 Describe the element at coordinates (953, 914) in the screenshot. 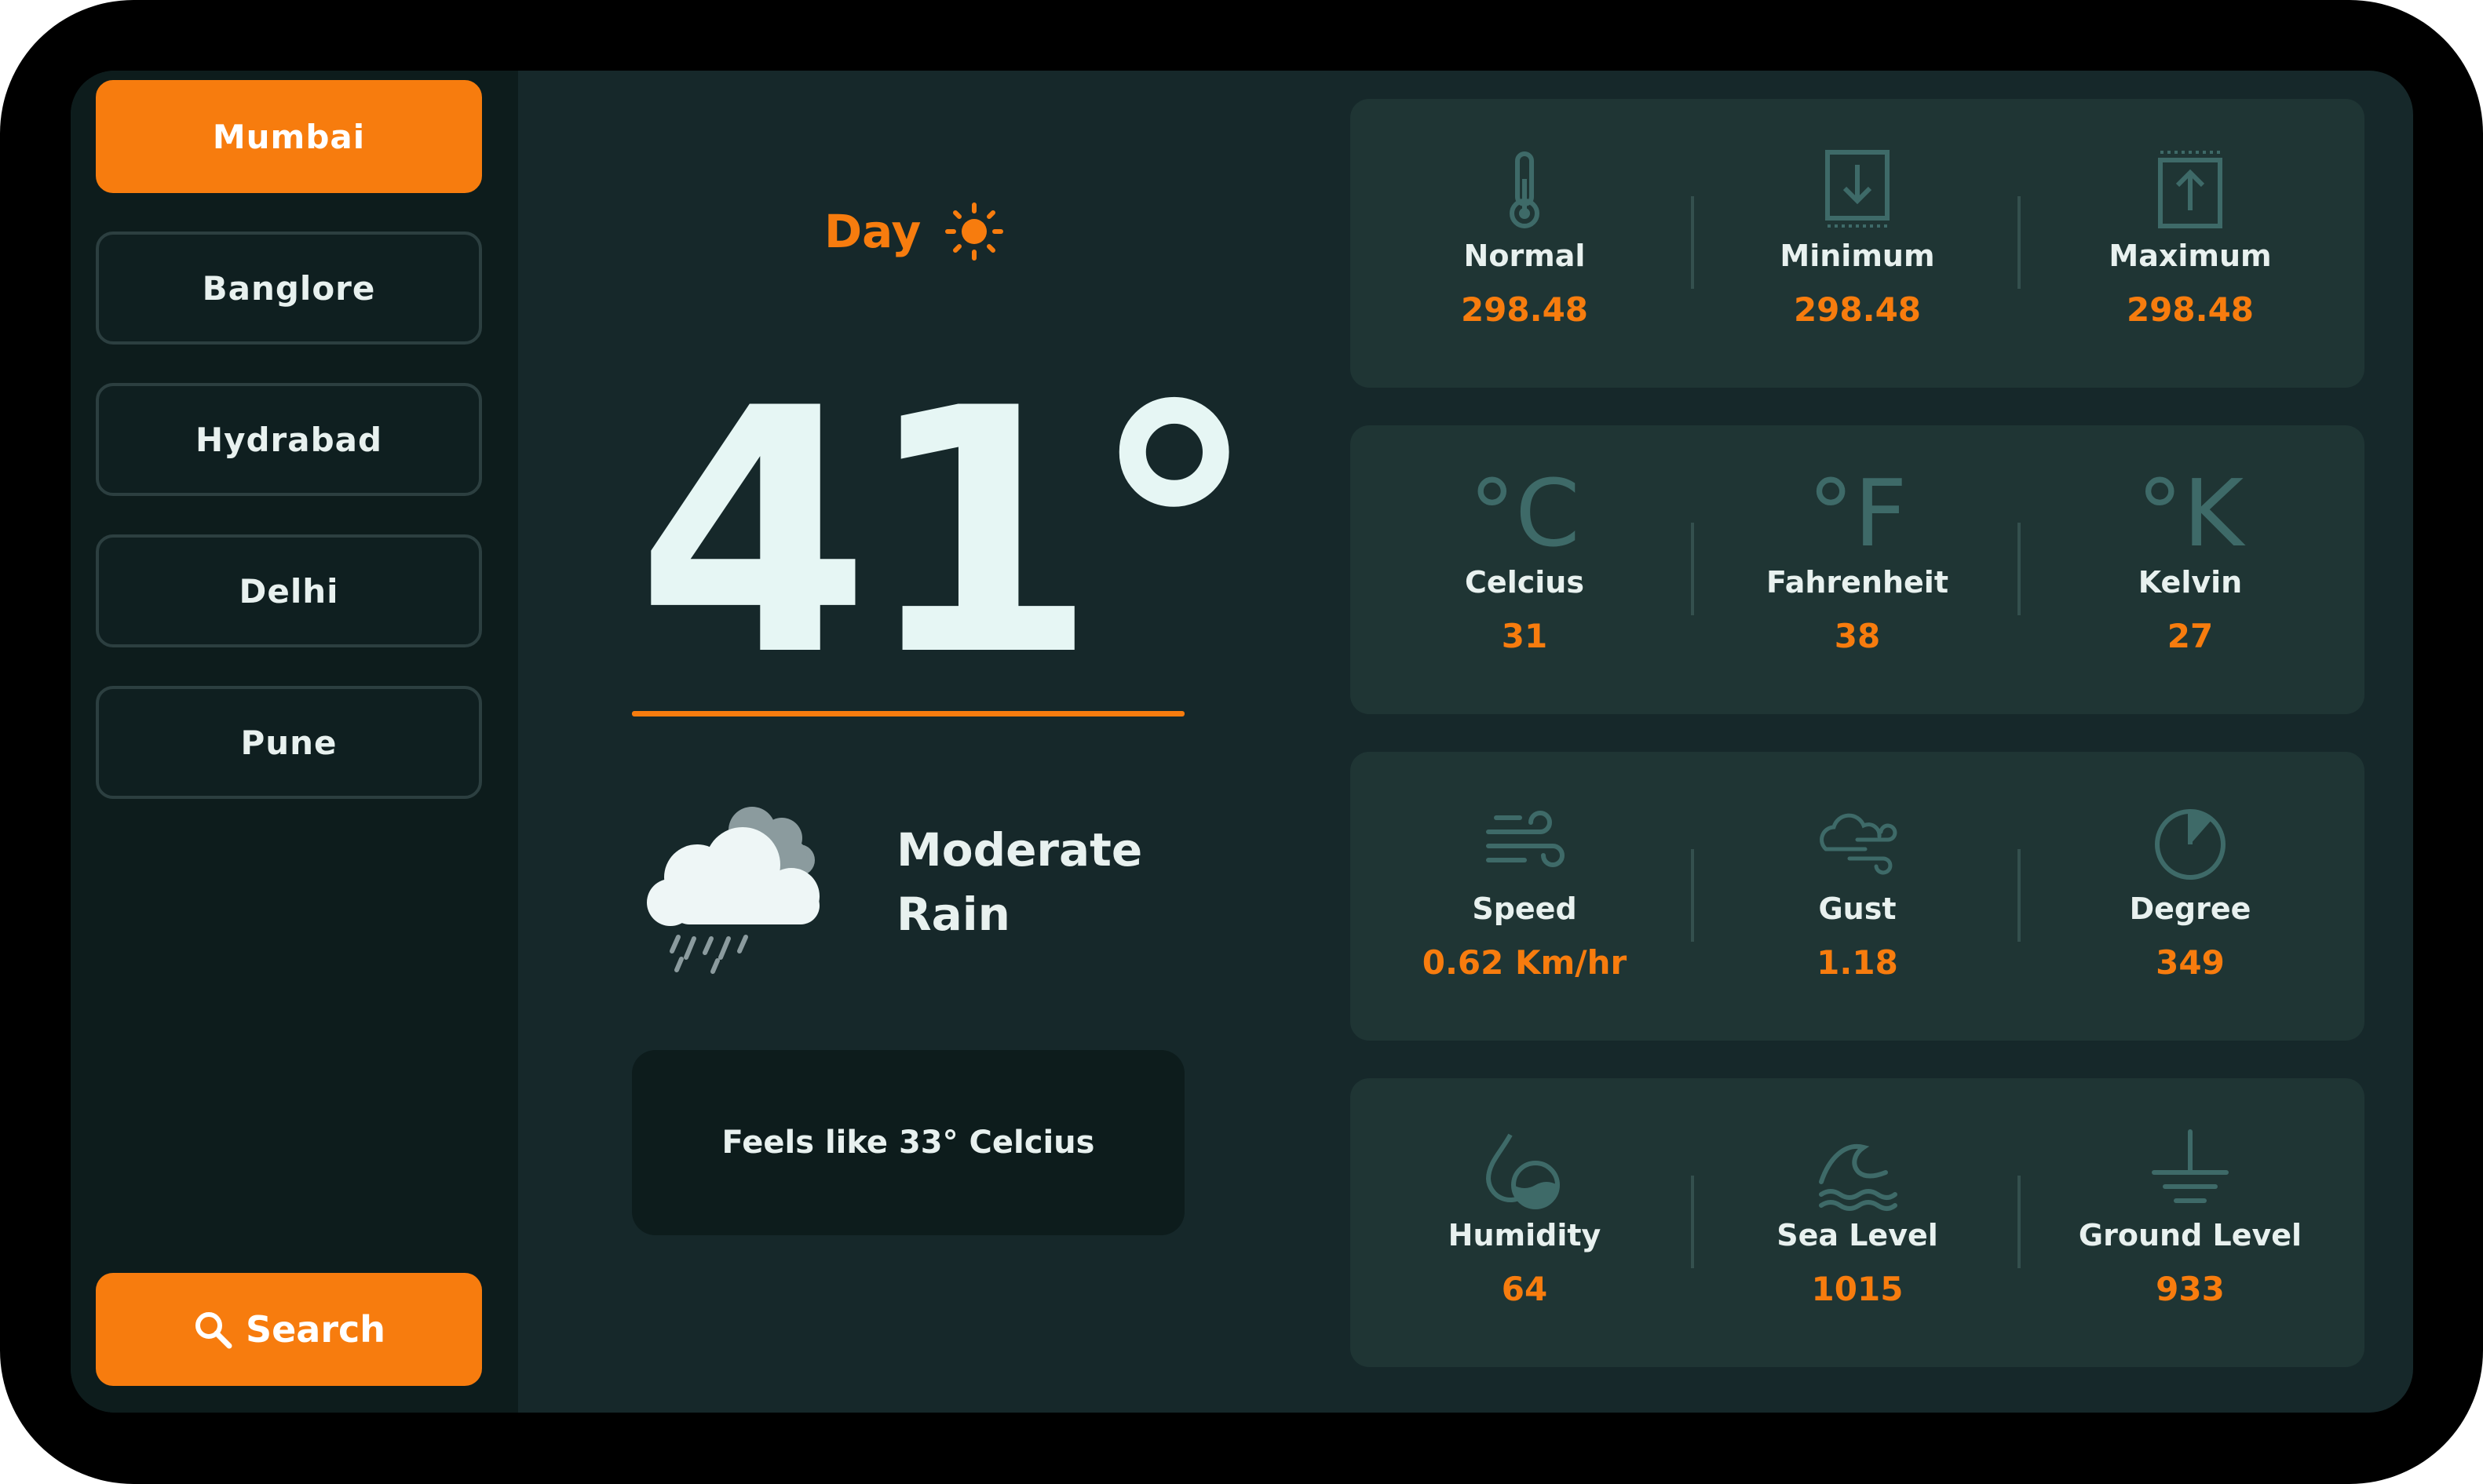

I see `condition-line-2: Rain` at that location.